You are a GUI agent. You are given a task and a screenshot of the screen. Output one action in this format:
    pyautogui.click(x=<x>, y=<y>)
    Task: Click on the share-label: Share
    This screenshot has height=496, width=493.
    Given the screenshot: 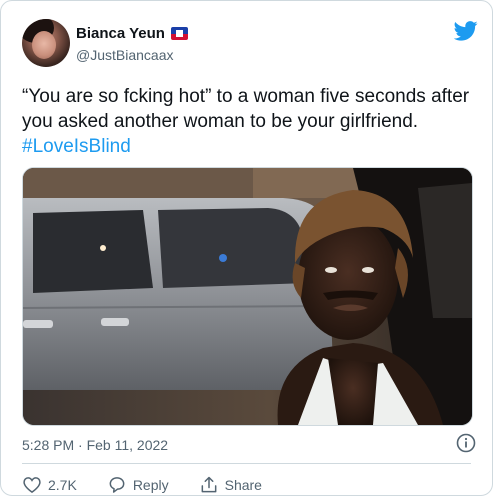 What is the action you would take?
    pyautogui.click(x=243, y=485)
    